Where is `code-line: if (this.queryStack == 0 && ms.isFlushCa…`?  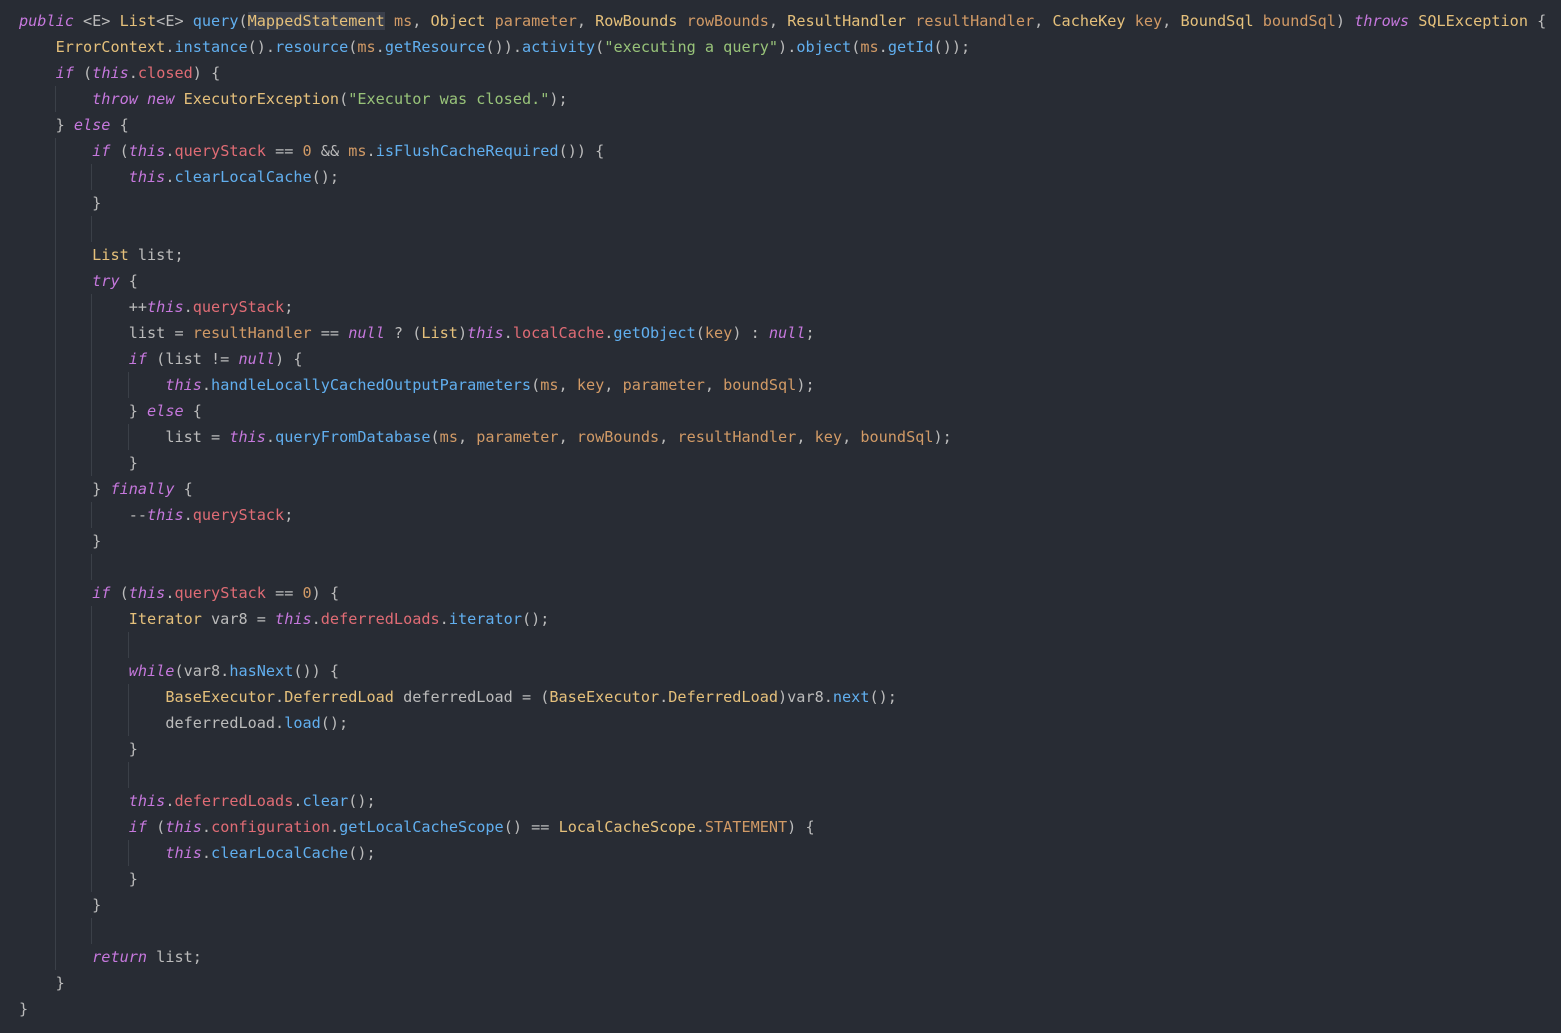
code-line: if (this.queryStack == 0 && ms.isFlushCa… is located at coordinates (790, 151).